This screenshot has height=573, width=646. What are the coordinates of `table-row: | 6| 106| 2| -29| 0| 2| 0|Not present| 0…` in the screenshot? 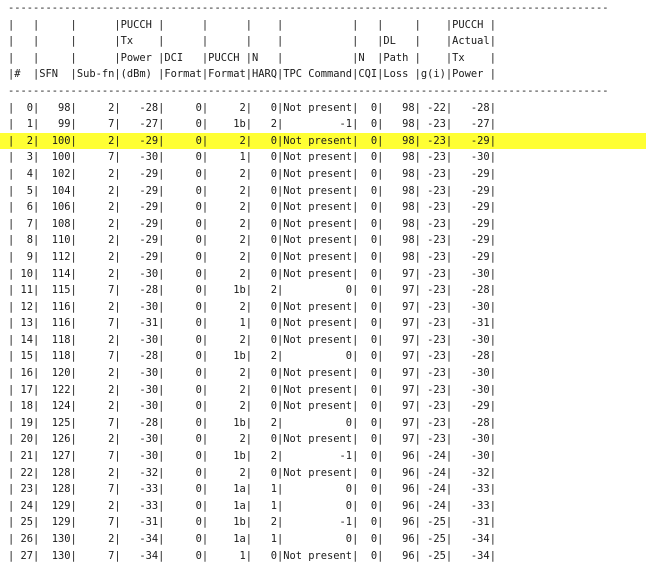 It's located at (252, 207).